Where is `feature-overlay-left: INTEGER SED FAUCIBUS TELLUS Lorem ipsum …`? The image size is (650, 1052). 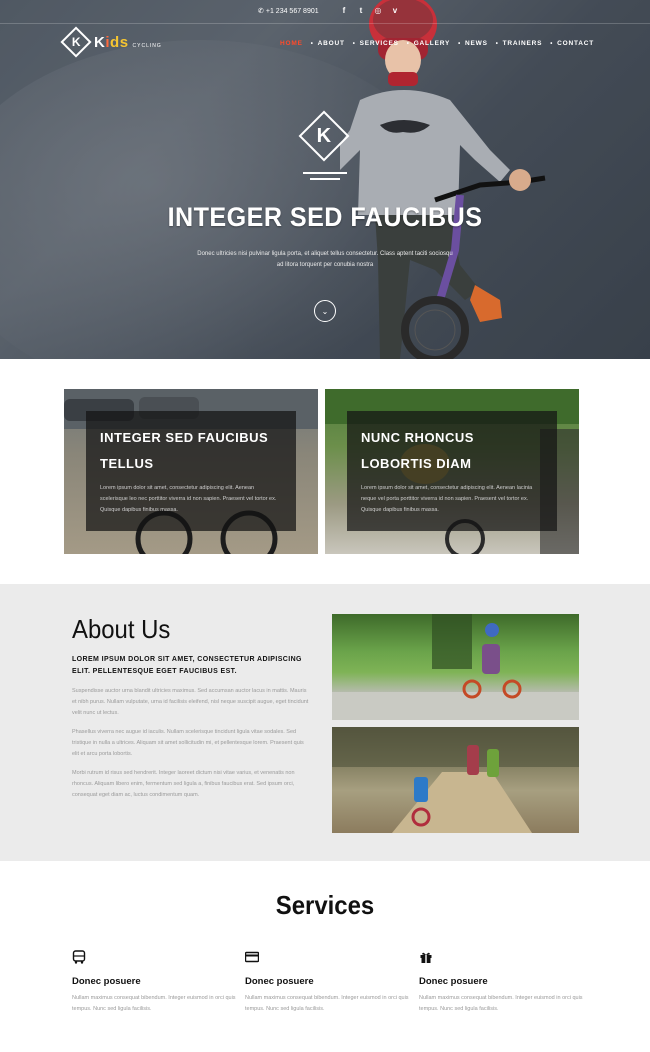 feature-overlay-left: INTEGER SED FAUCIBUS TELLUS Lorem ipsum … is located at coordinates (191, 471).